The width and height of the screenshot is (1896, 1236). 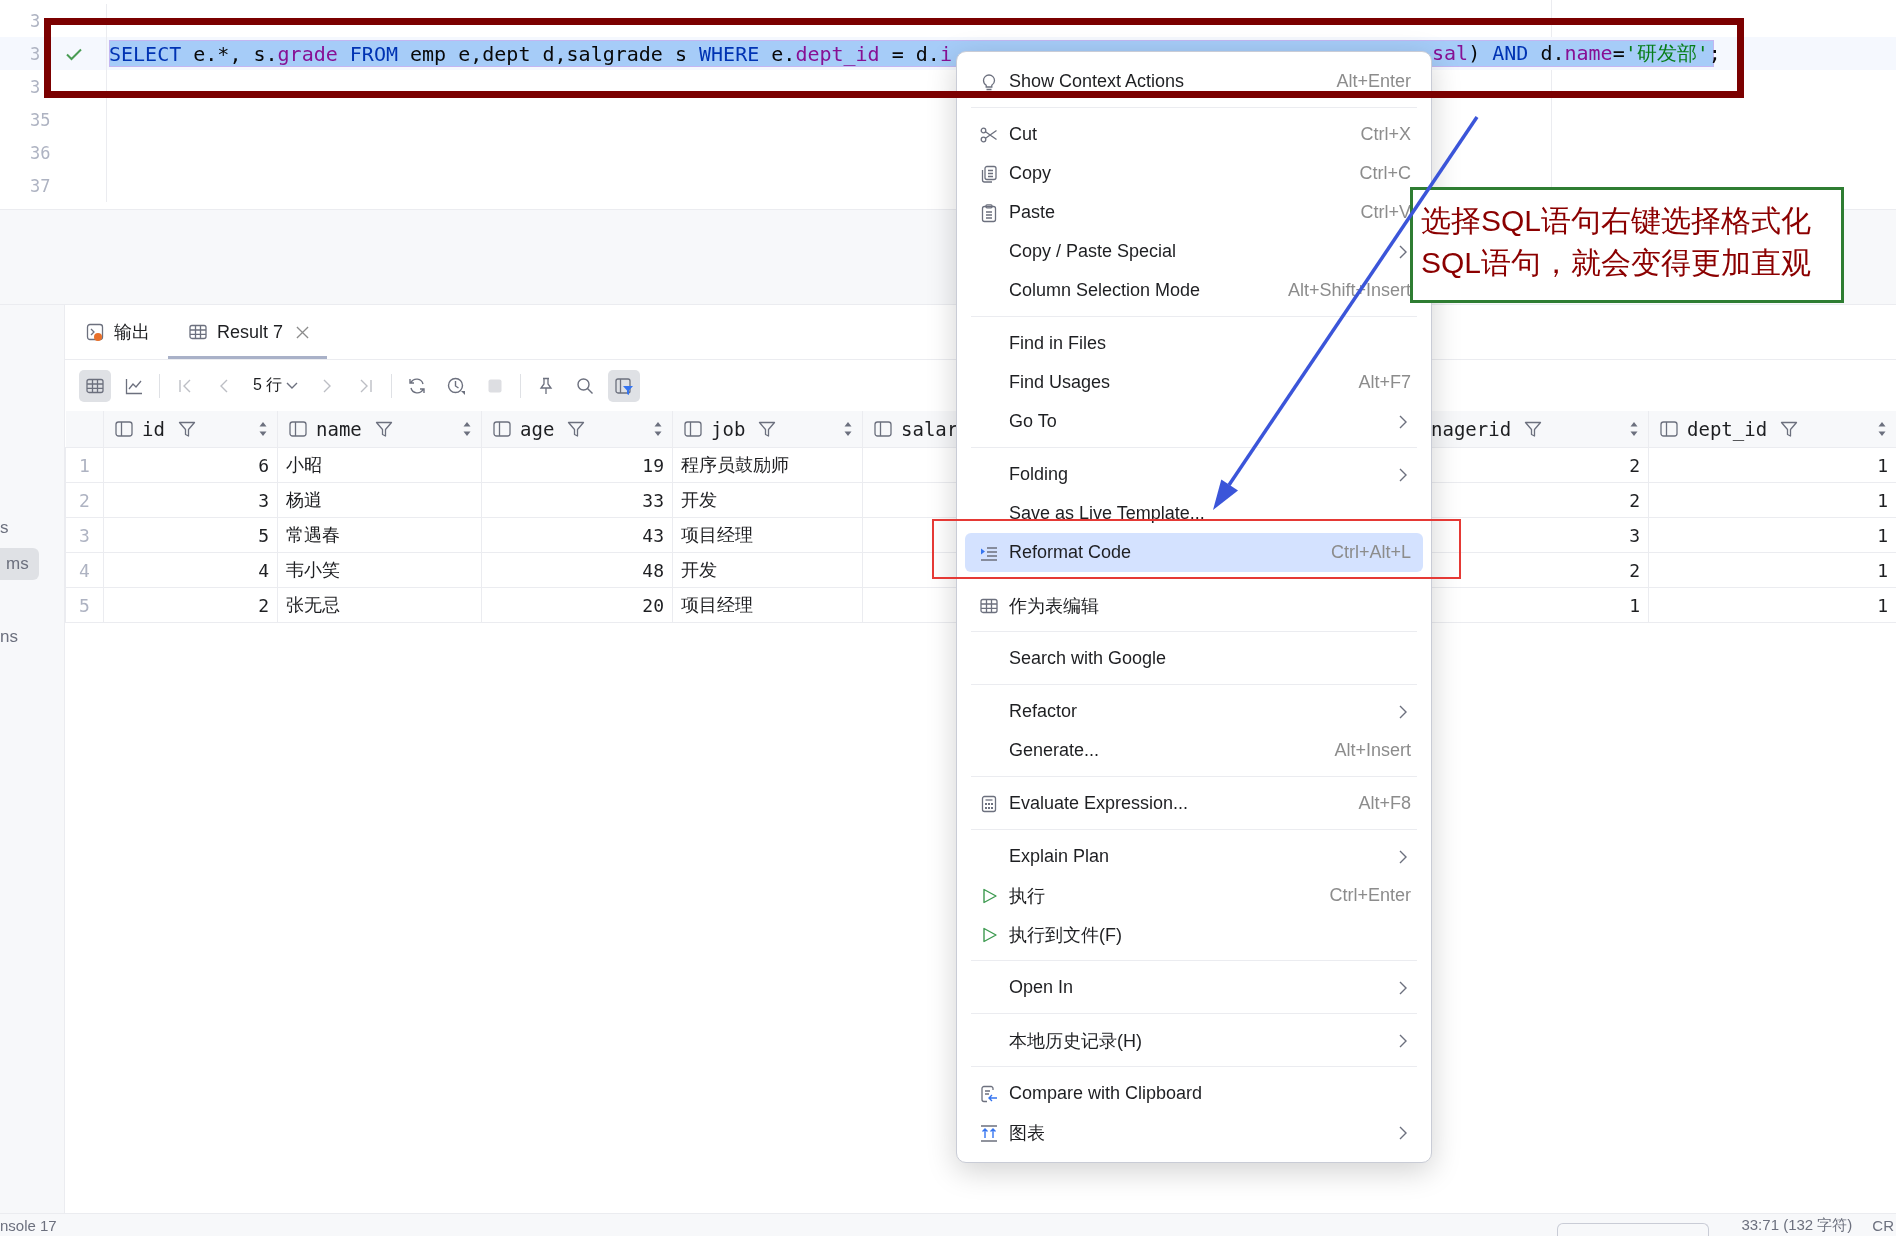 What do you see at coordinates (4, 528) in the screenshot?
I see `panel-text: s` at bounding box center [4, 528].